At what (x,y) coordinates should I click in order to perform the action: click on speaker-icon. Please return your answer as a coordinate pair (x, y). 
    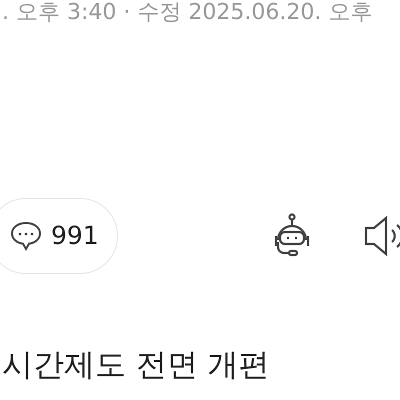
    Looking at the image, I should click on (381, 236).